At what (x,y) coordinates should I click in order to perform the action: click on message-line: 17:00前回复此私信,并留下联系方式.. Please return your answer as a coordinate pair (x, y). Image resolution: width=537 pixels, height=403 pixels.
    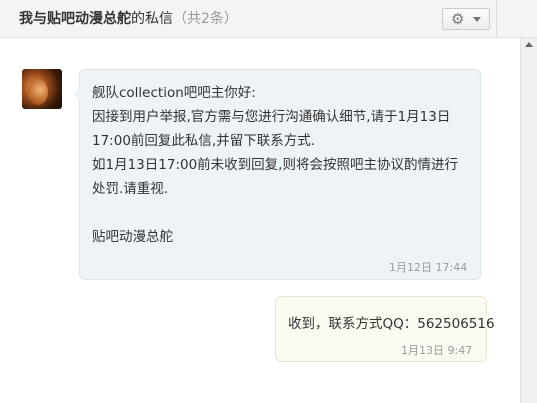
    Looking at the image, I should click on (203, 141).